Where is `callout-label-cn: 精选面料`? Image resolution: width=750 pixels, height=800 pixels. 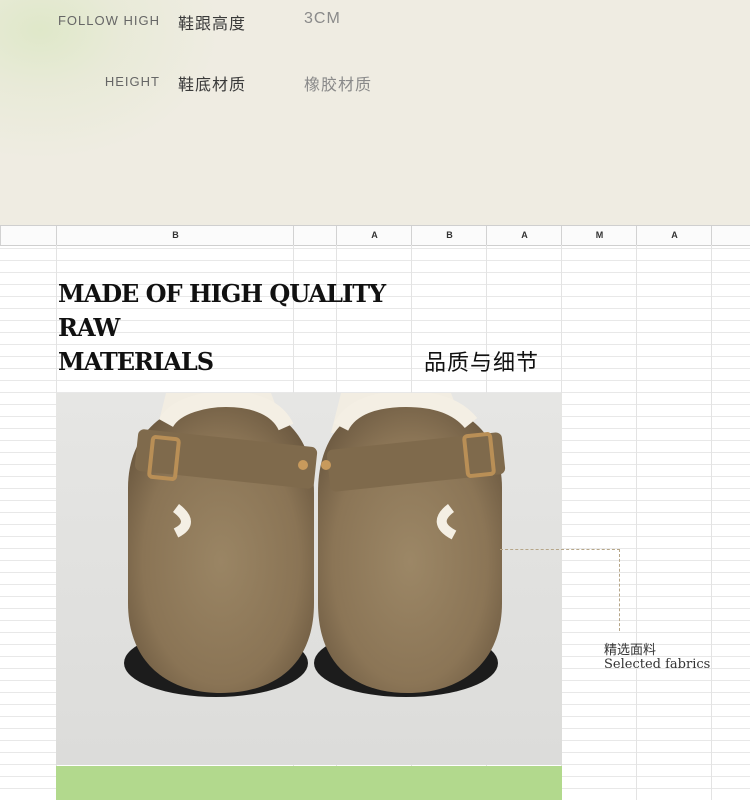
callout-label-cn: 精选面料 is located at coordinates (630, 649).